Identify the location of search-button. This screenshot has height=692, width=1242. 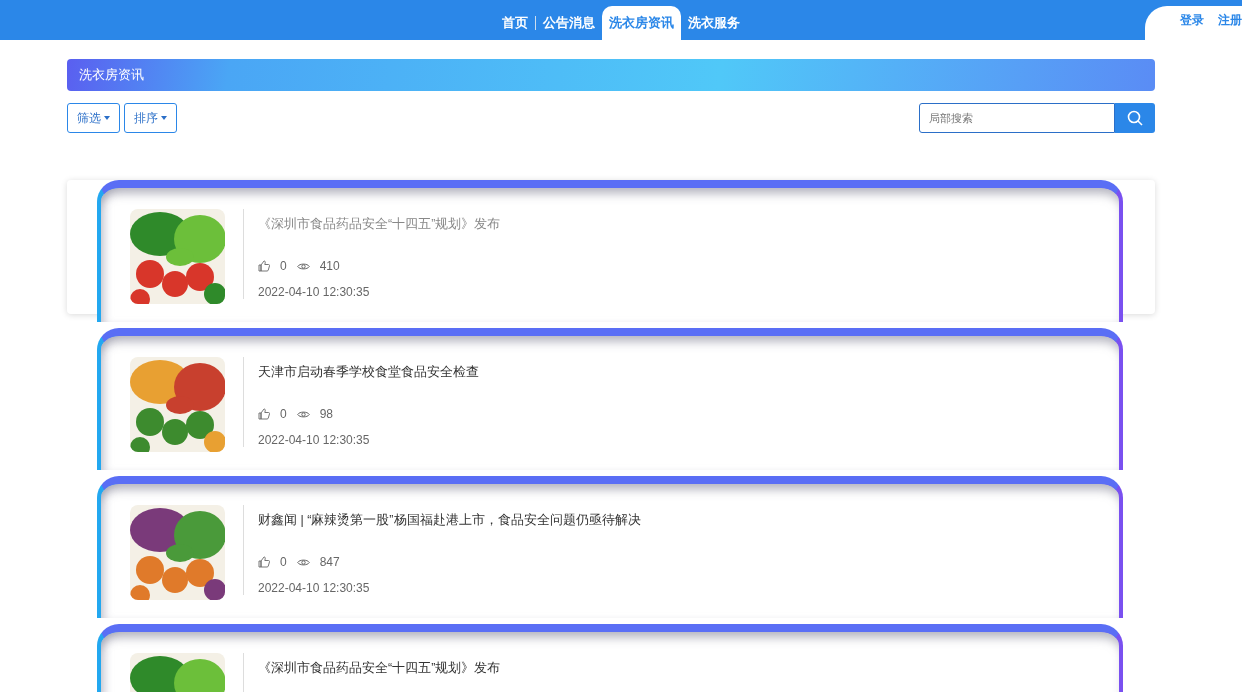
(1135, 118).